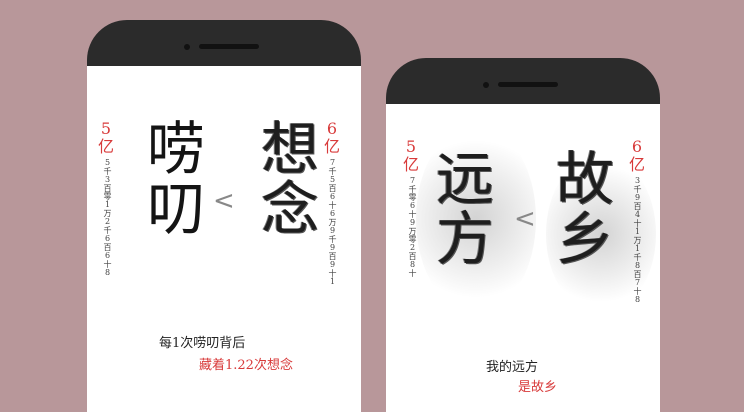 The image size is (744, 412). Describe the element at coordinates (202, 343) in the screenshot. I see `caption-left-line1: 每1次唠叨背后` at that location.